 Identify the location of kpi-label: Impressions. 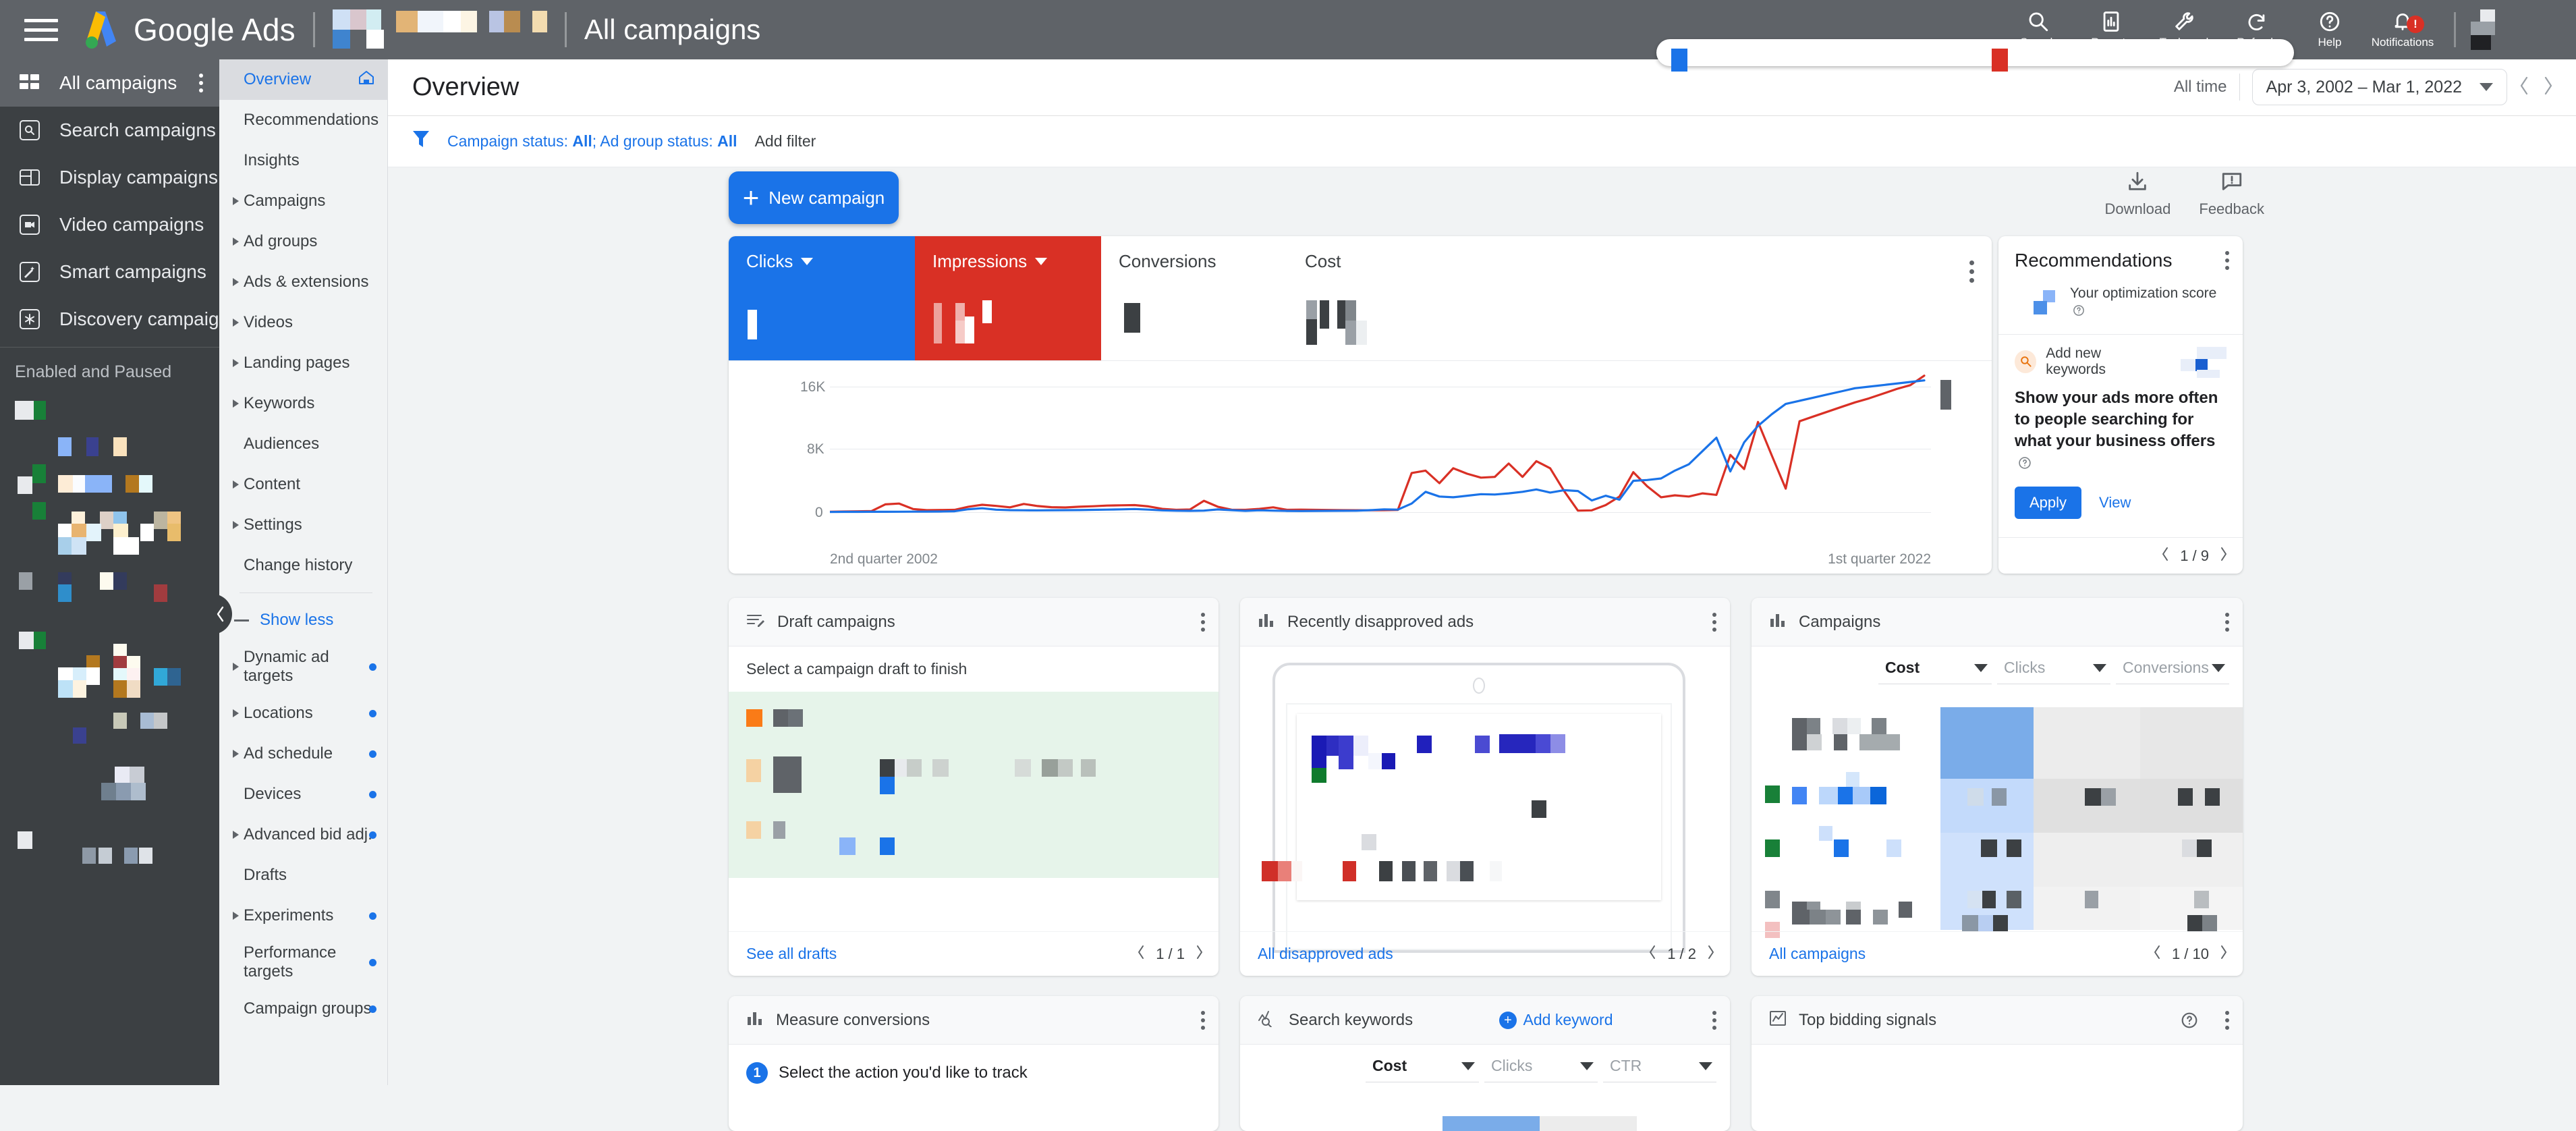
(980, 261).